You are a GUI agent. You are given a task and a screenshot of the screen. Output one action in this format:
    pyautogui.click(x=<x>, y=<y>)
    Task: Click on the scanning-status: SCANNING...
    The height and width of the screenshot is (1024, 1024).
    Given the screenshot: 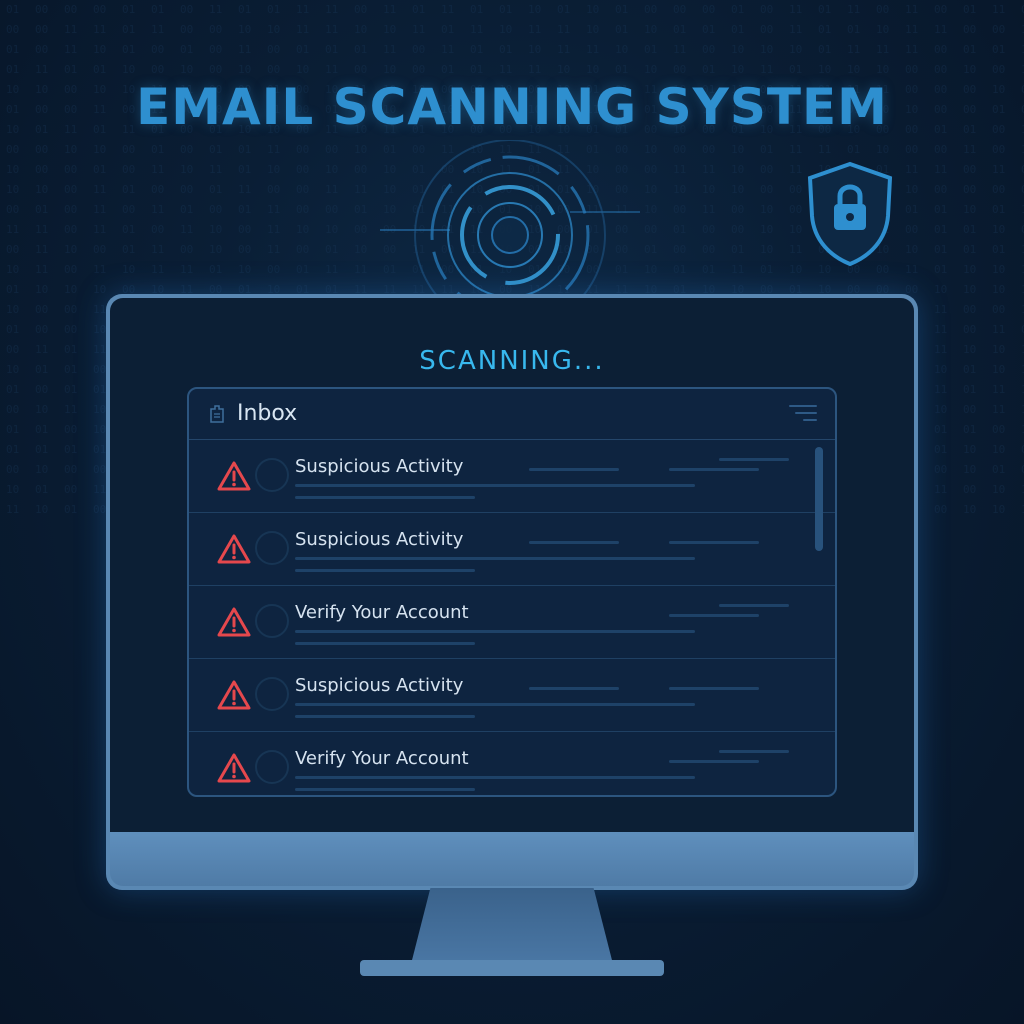 What is the action you would take?
    pyautogui.click(x=512, y=361)
    